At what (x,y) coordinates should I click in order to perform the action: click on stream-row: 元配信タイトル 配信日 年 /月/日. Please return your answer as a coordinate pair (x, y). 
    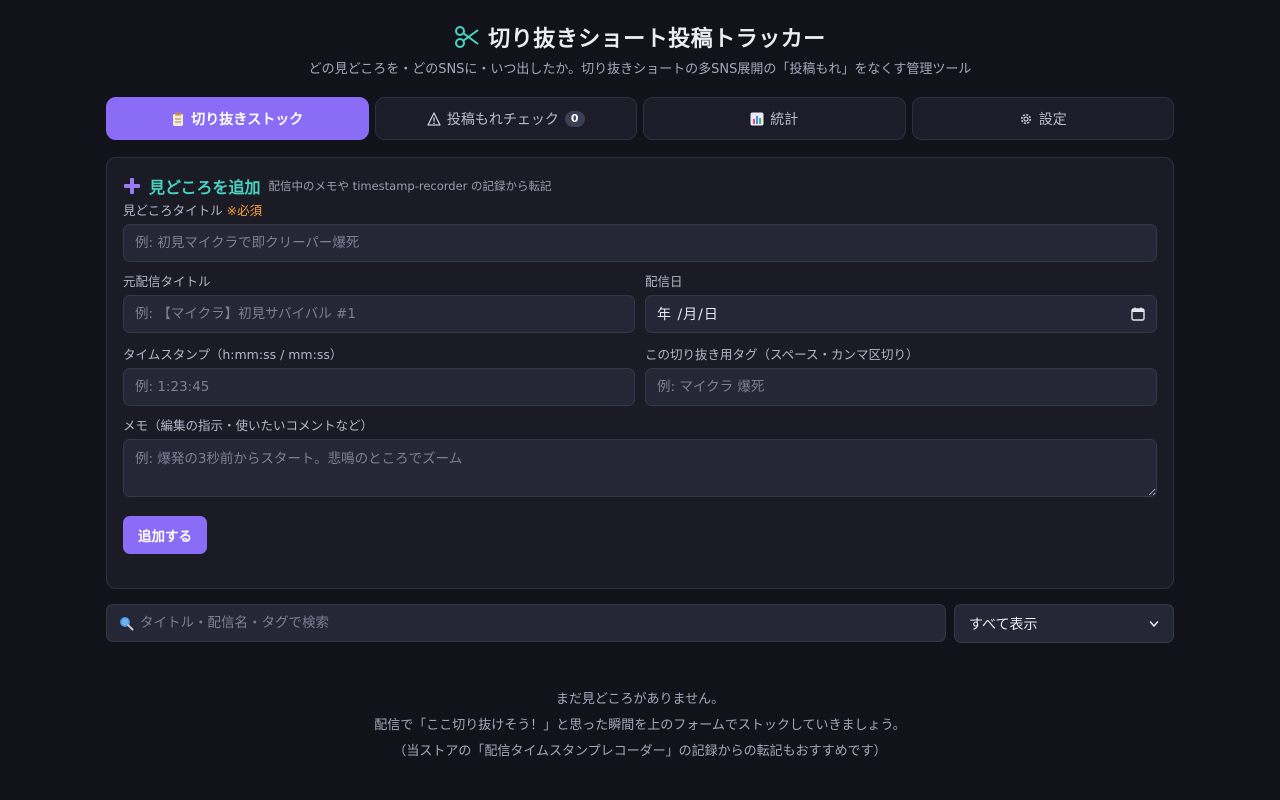
    Looking at the image, I should click on (640, 303).